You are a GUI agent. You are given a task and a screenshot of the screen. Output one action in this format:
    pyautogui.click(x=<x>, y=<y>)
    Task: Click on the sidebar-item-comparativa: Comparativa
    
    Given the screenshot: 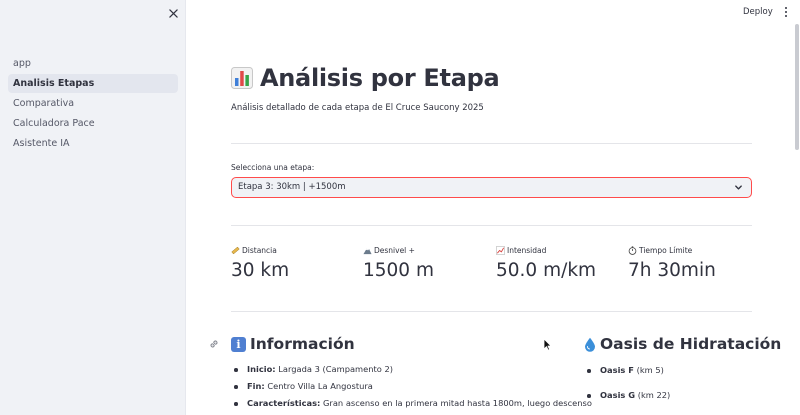 What is the action you would take?
    pyautogui.click(x=93, y=103)
    